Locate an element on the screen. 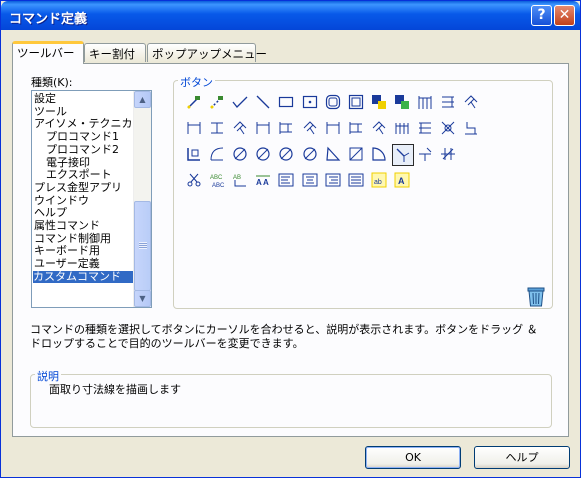 The width and height of the screenshot is (581, 478). svg-text: ab is located at coordinates (378, 182).